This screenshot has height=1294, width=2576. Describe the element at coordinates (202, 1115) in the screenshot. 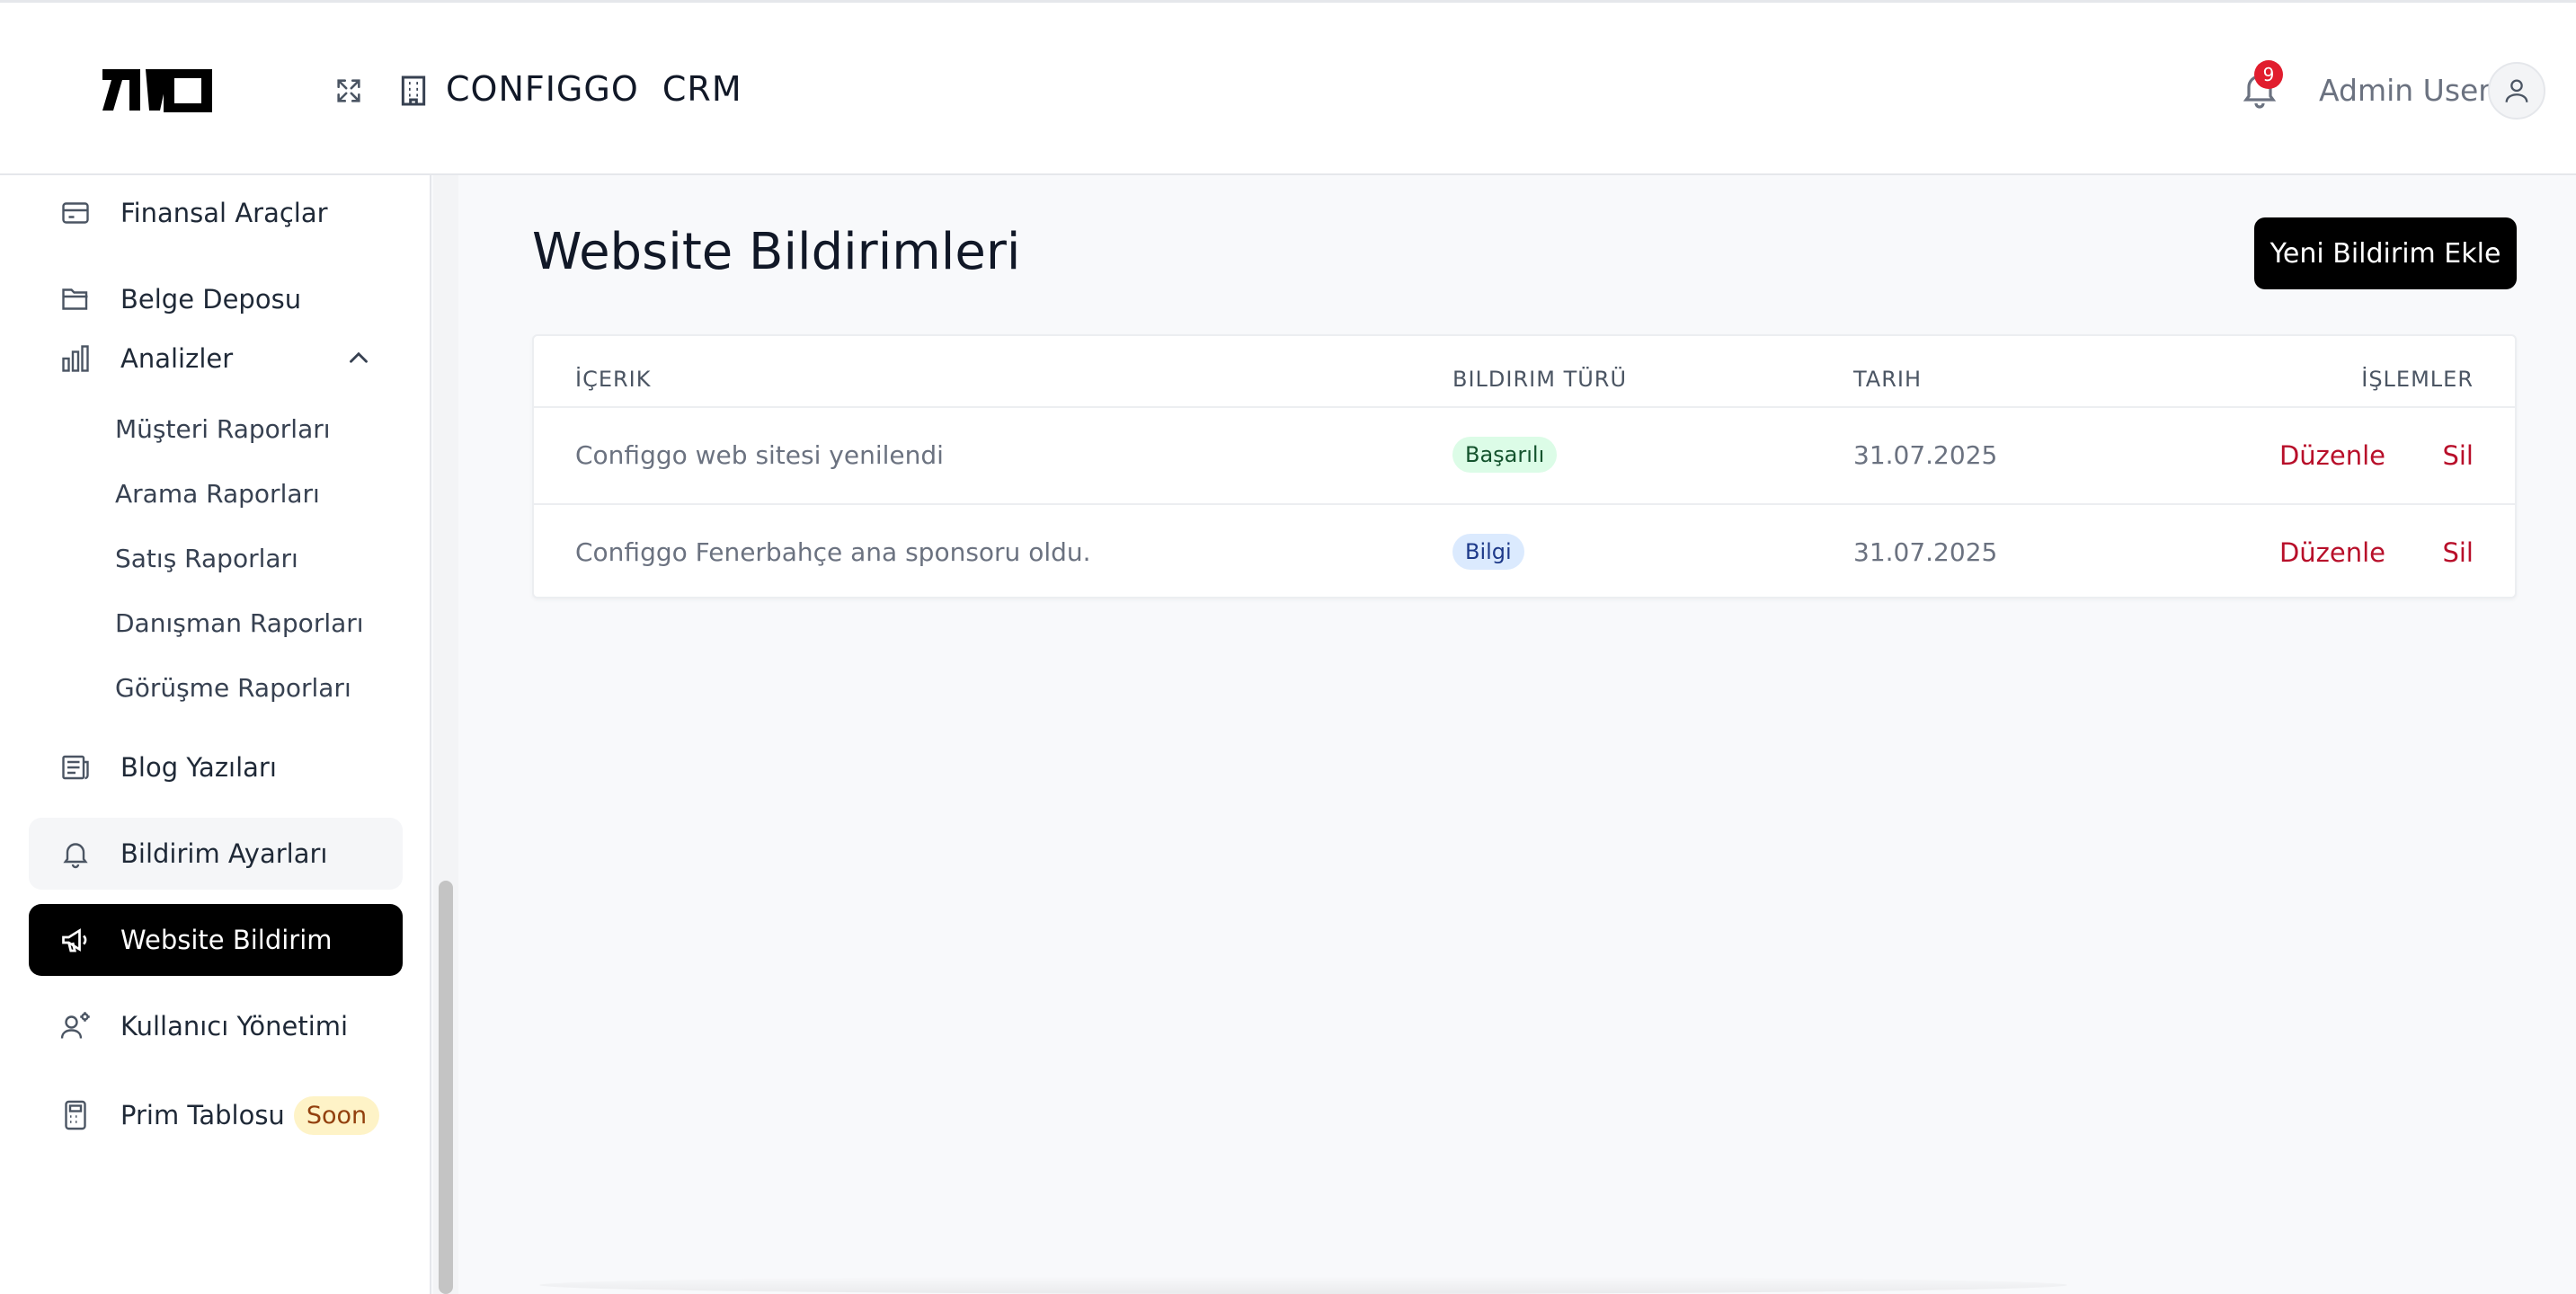

I see `sidebar-item-label: Prim Tablosu` at that location.